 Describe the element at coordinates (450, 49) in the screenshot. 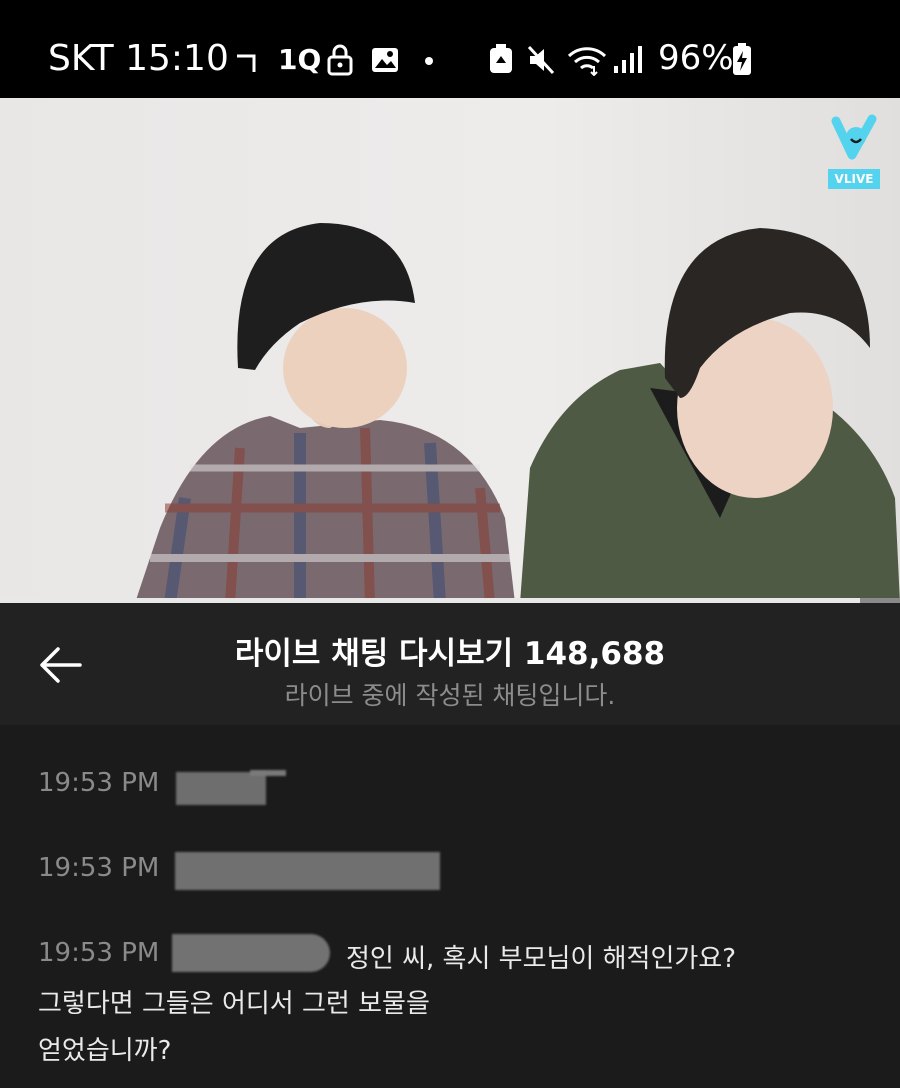

I see `status-bar: SKT 15:10 1Q 96%` at that location.